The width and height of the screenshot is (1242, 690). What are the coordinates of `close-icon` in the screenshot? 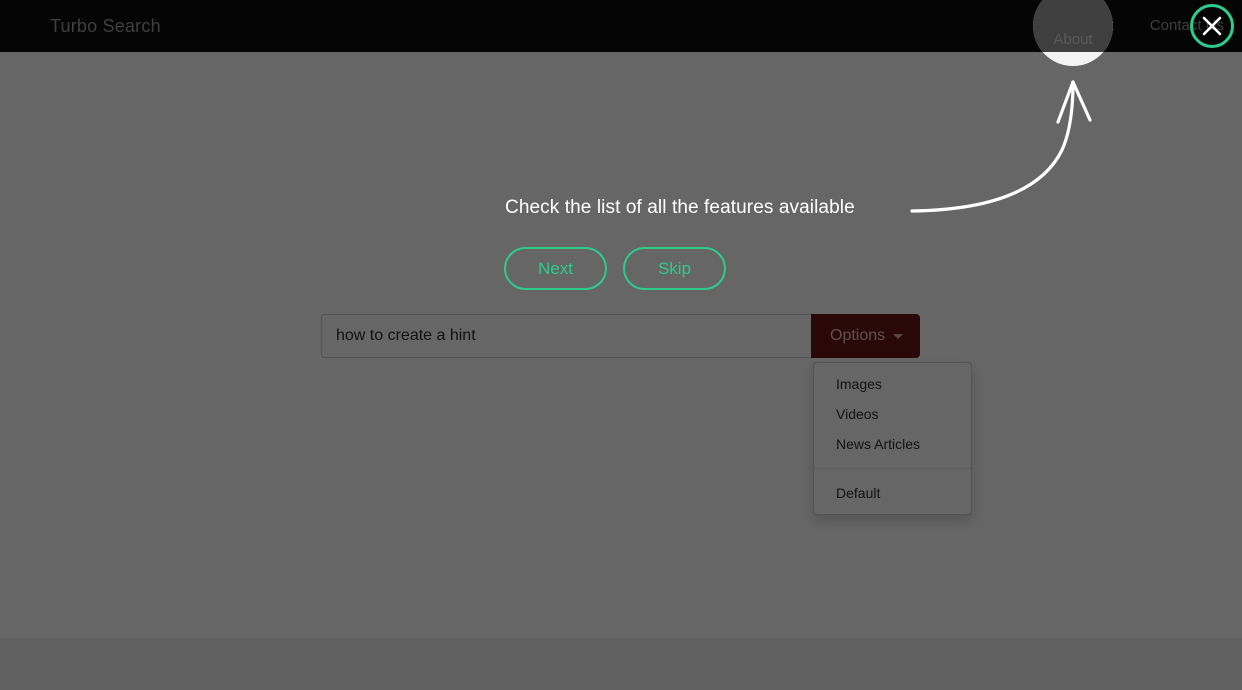 It's located at (1212, 26).